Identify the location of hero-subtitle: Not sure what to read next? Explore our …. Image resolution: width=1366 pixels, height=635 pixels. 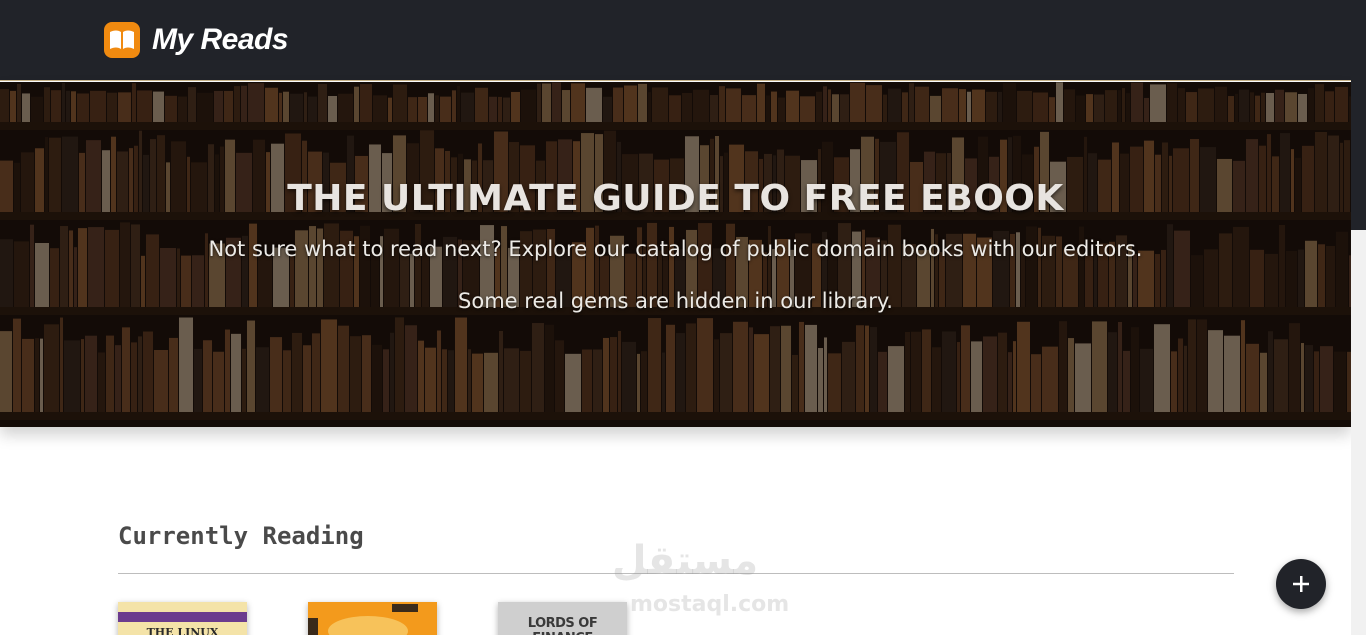
(675, 249).